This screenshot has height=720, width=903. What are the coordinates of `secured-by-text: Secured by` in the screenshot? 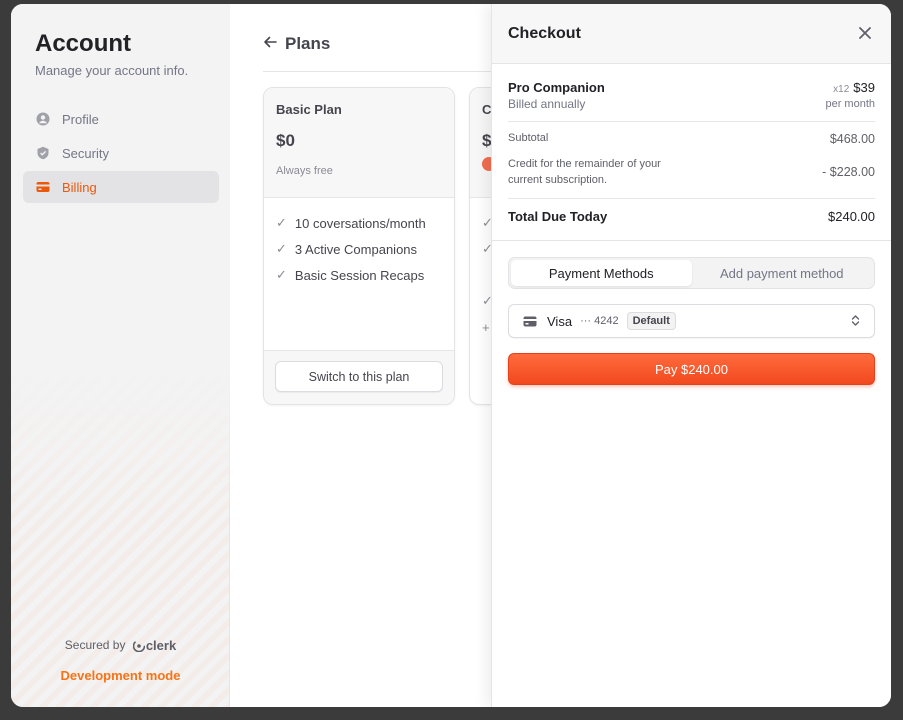 It's located at (95, 645).